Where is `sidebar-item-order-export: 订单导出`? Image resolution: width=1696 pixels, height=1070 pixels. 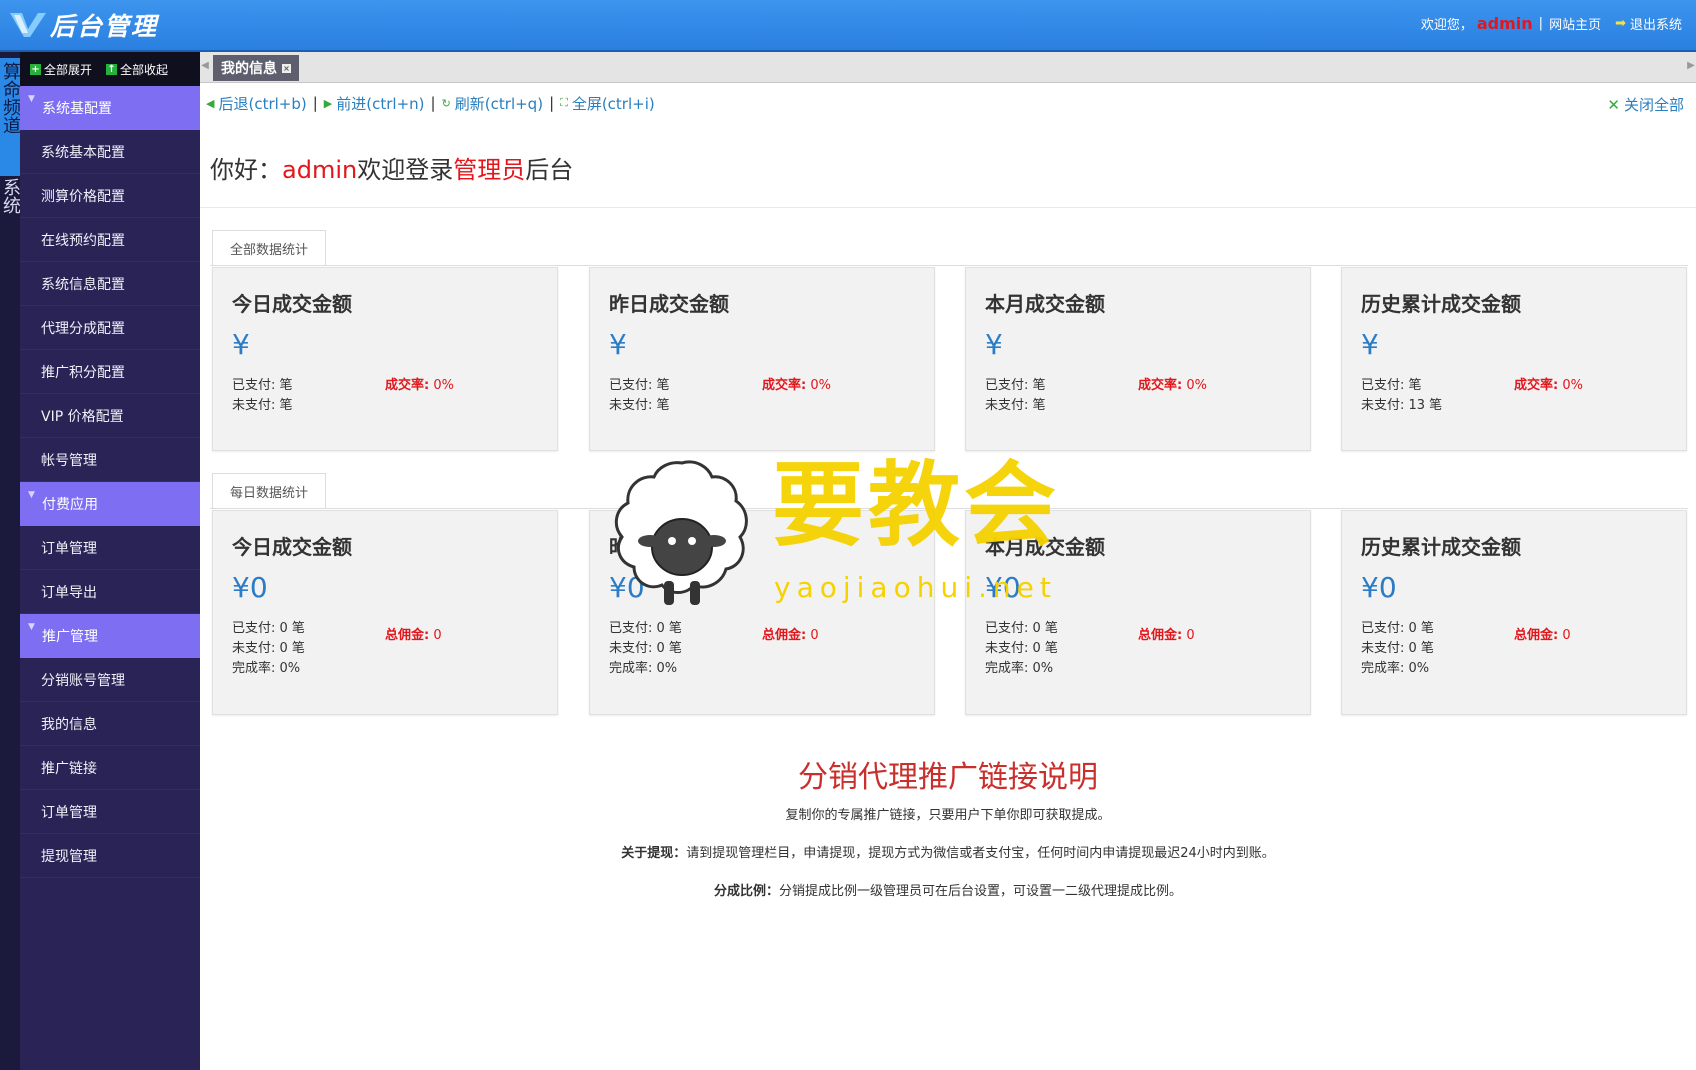 sidebar-item-order-export: 订单导出 is located at coordinates (110, 592).